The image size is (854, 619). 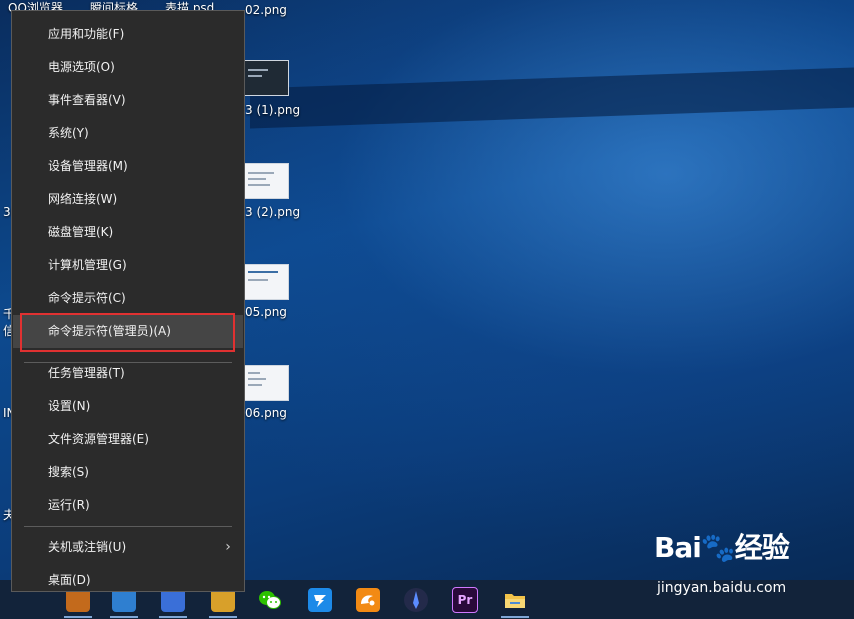 I want to click on menu-item-settings: 设置(N), so click(x=128, y=406).